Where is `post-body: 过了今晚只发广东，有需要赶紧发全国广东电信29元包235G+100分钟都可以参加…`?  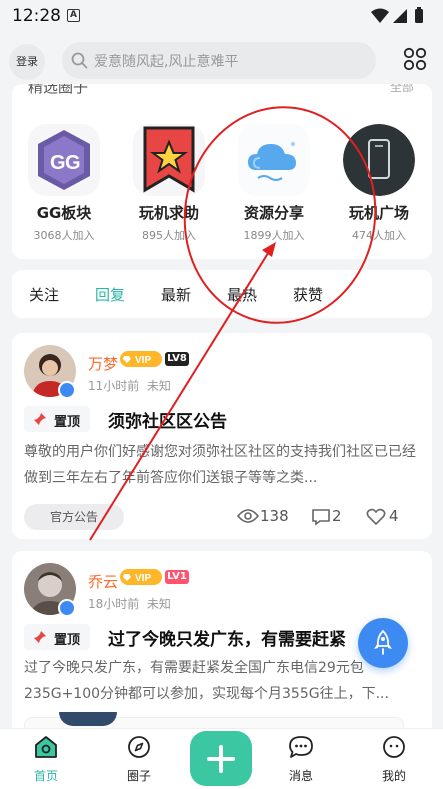
post-body: 过了今晚只发广东，有需要赶紧发全国广东电信29元包235G+100分钟都可以参加… is located at coordinates (223, 681).